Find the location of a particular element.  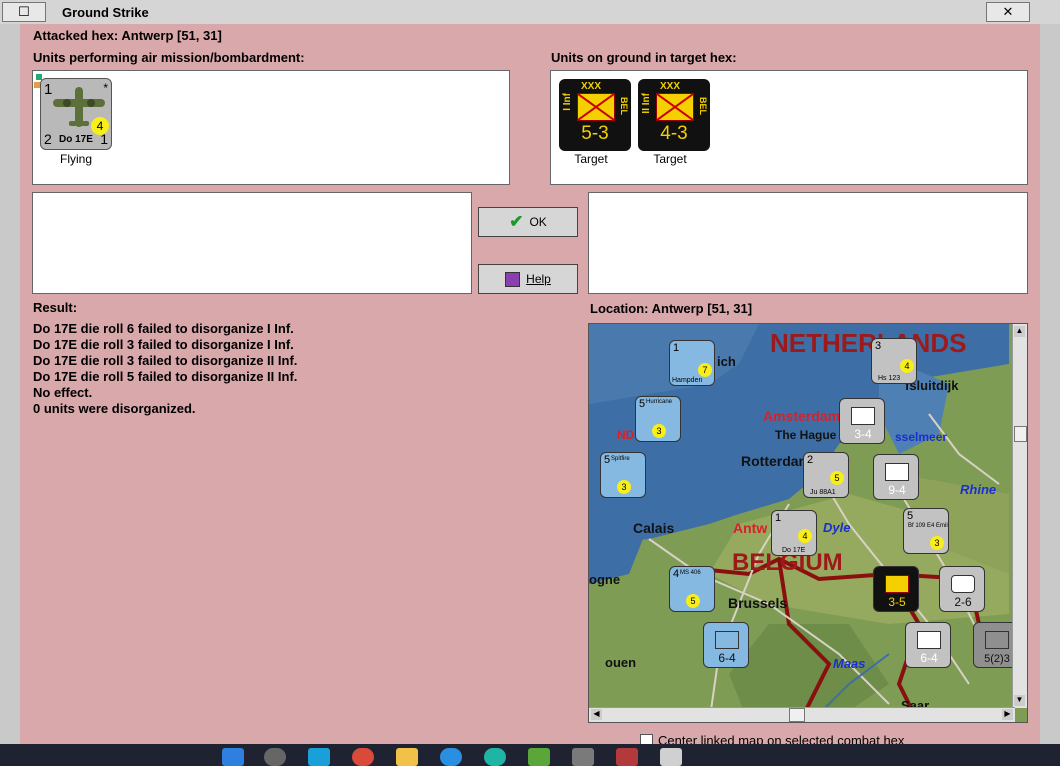

map-label-zwich: ich is located at coordinates (726, 361).